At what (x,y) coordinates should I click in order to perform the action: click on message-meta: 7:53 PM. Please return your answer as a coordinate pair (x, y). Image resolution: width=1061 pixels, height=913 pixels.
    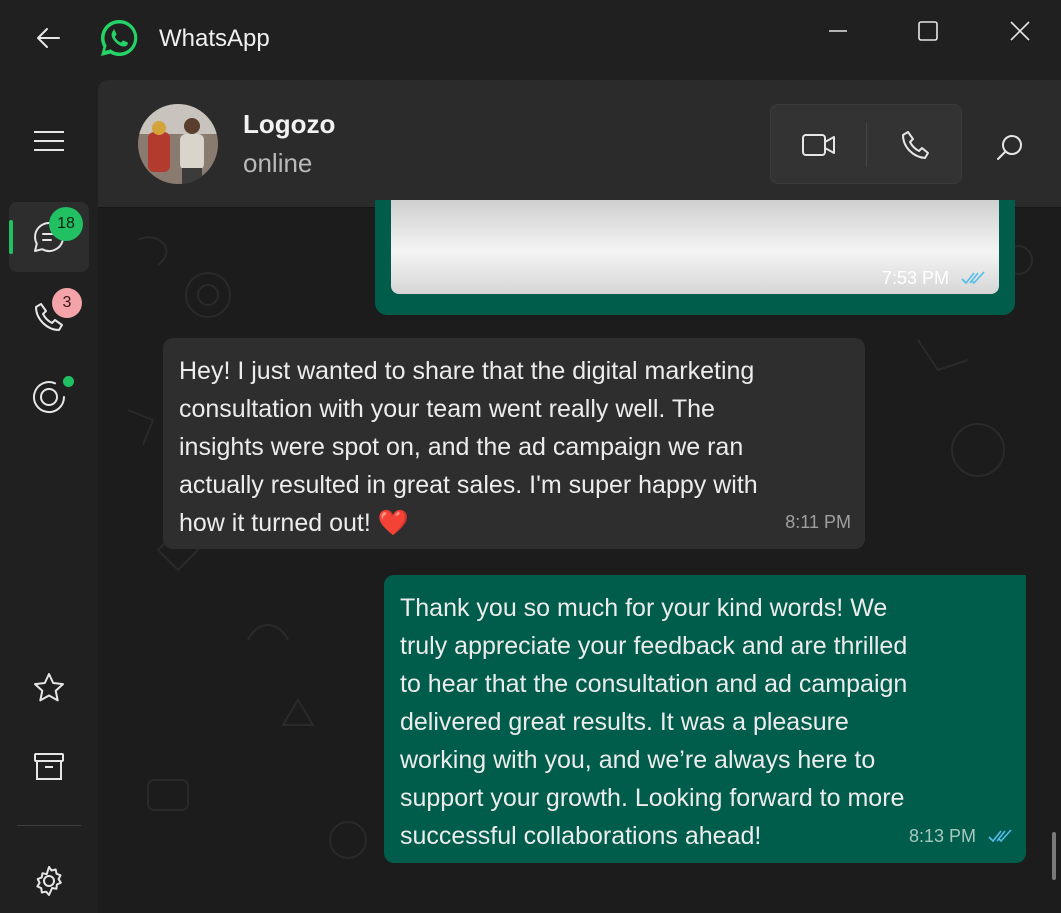
    Looking at the image, I should click on (933, 278).